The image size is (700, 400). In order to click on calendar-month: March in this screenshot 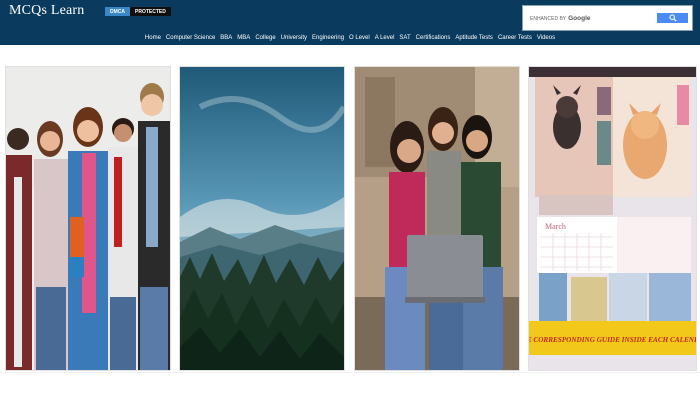, I will do `click(555, 226)`.